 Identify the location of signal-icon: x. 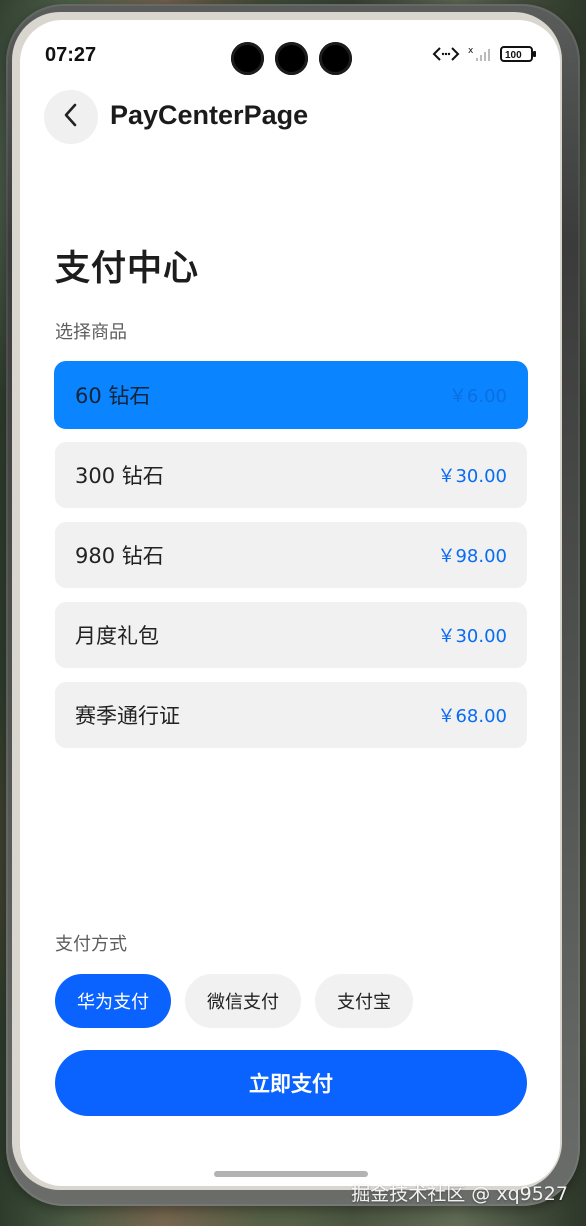
(480, 54).